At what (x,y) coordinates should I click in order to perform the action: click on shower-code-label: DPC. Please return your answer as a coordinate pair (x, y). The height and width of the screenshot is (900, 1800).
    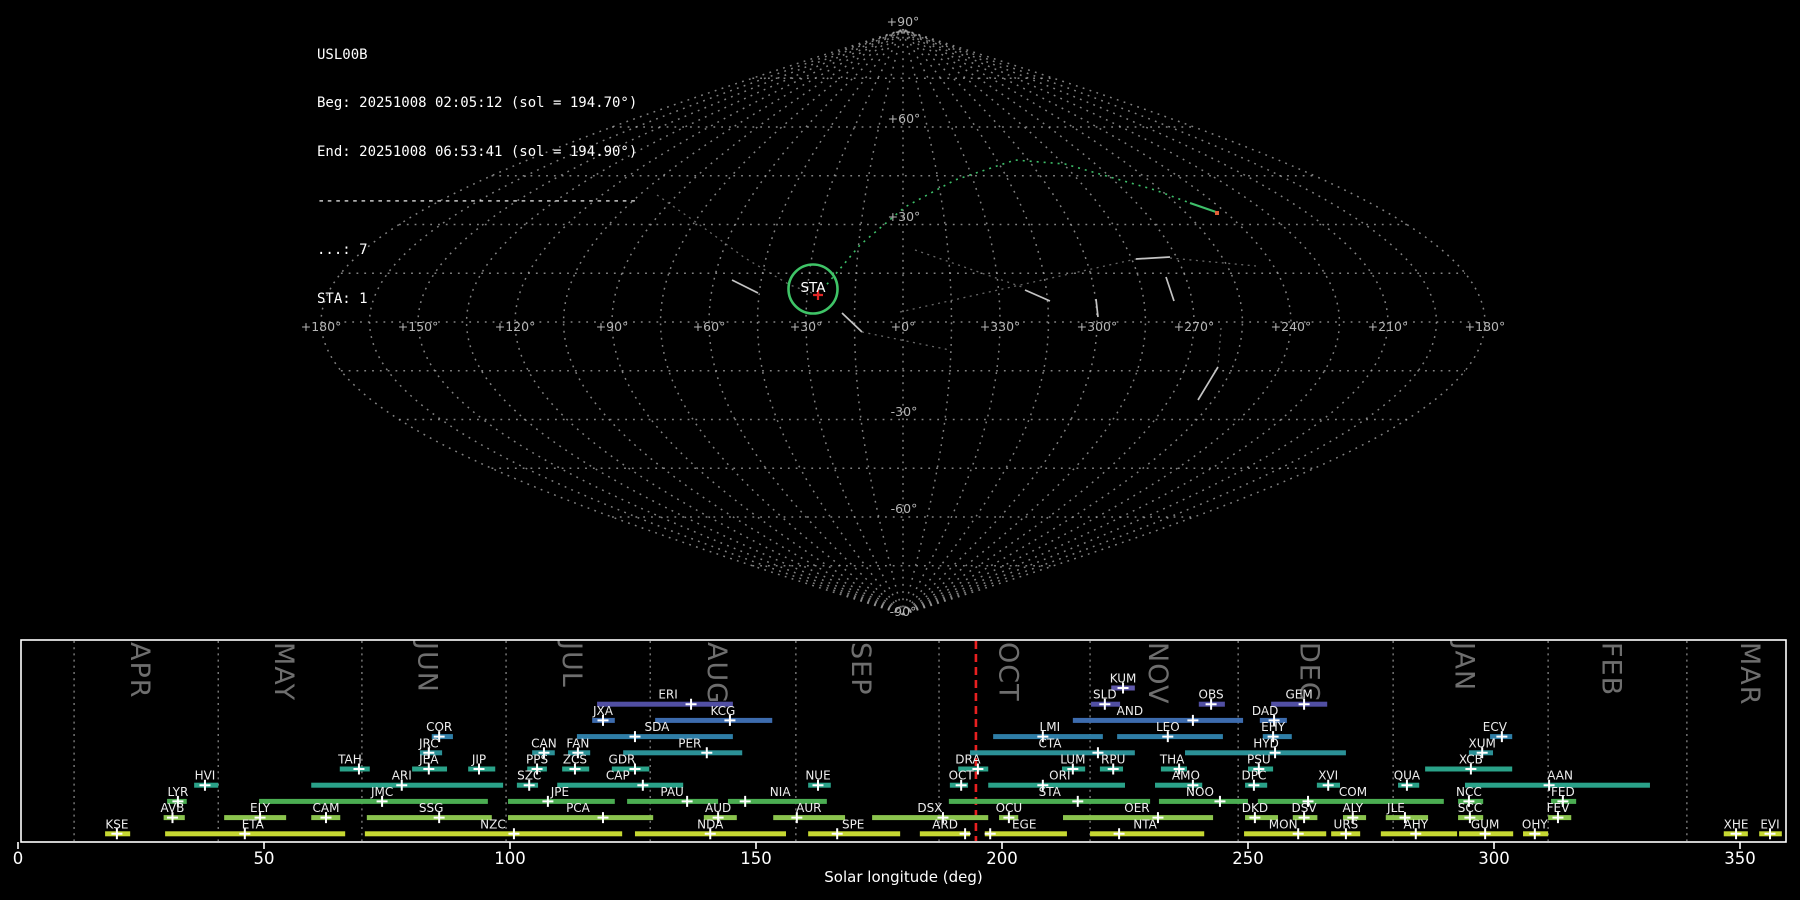
    Looking at the image, I should click on (1253, 776).